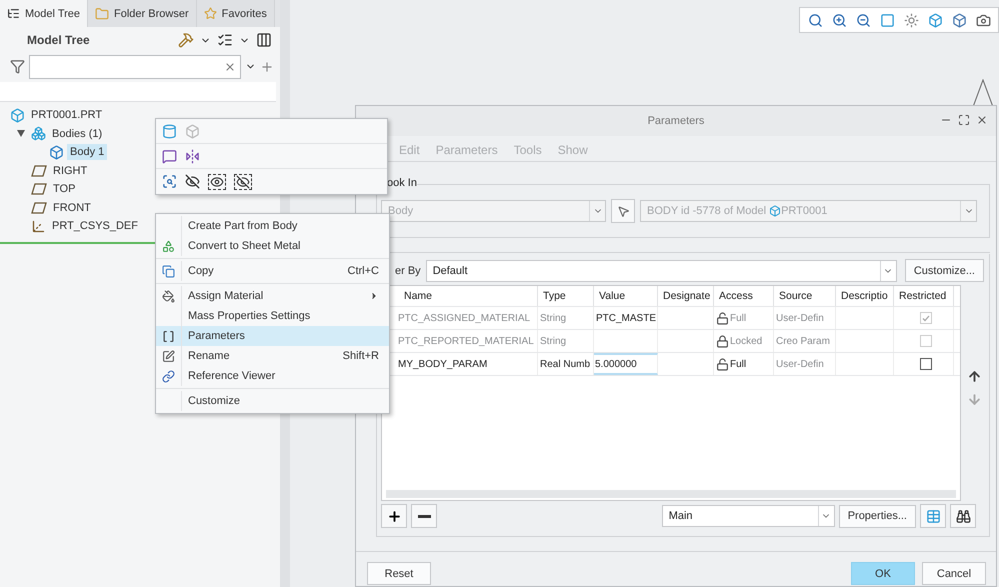 The image size is (999, 587). What do you see at coordinates (566, 296) in the screenshot?
I see `column-header: Type` at bounding box center [566, 296].